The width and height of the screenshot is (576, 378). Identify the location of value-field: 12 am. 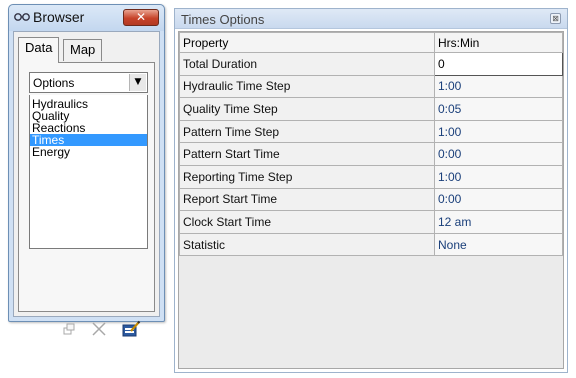
(498, 222).